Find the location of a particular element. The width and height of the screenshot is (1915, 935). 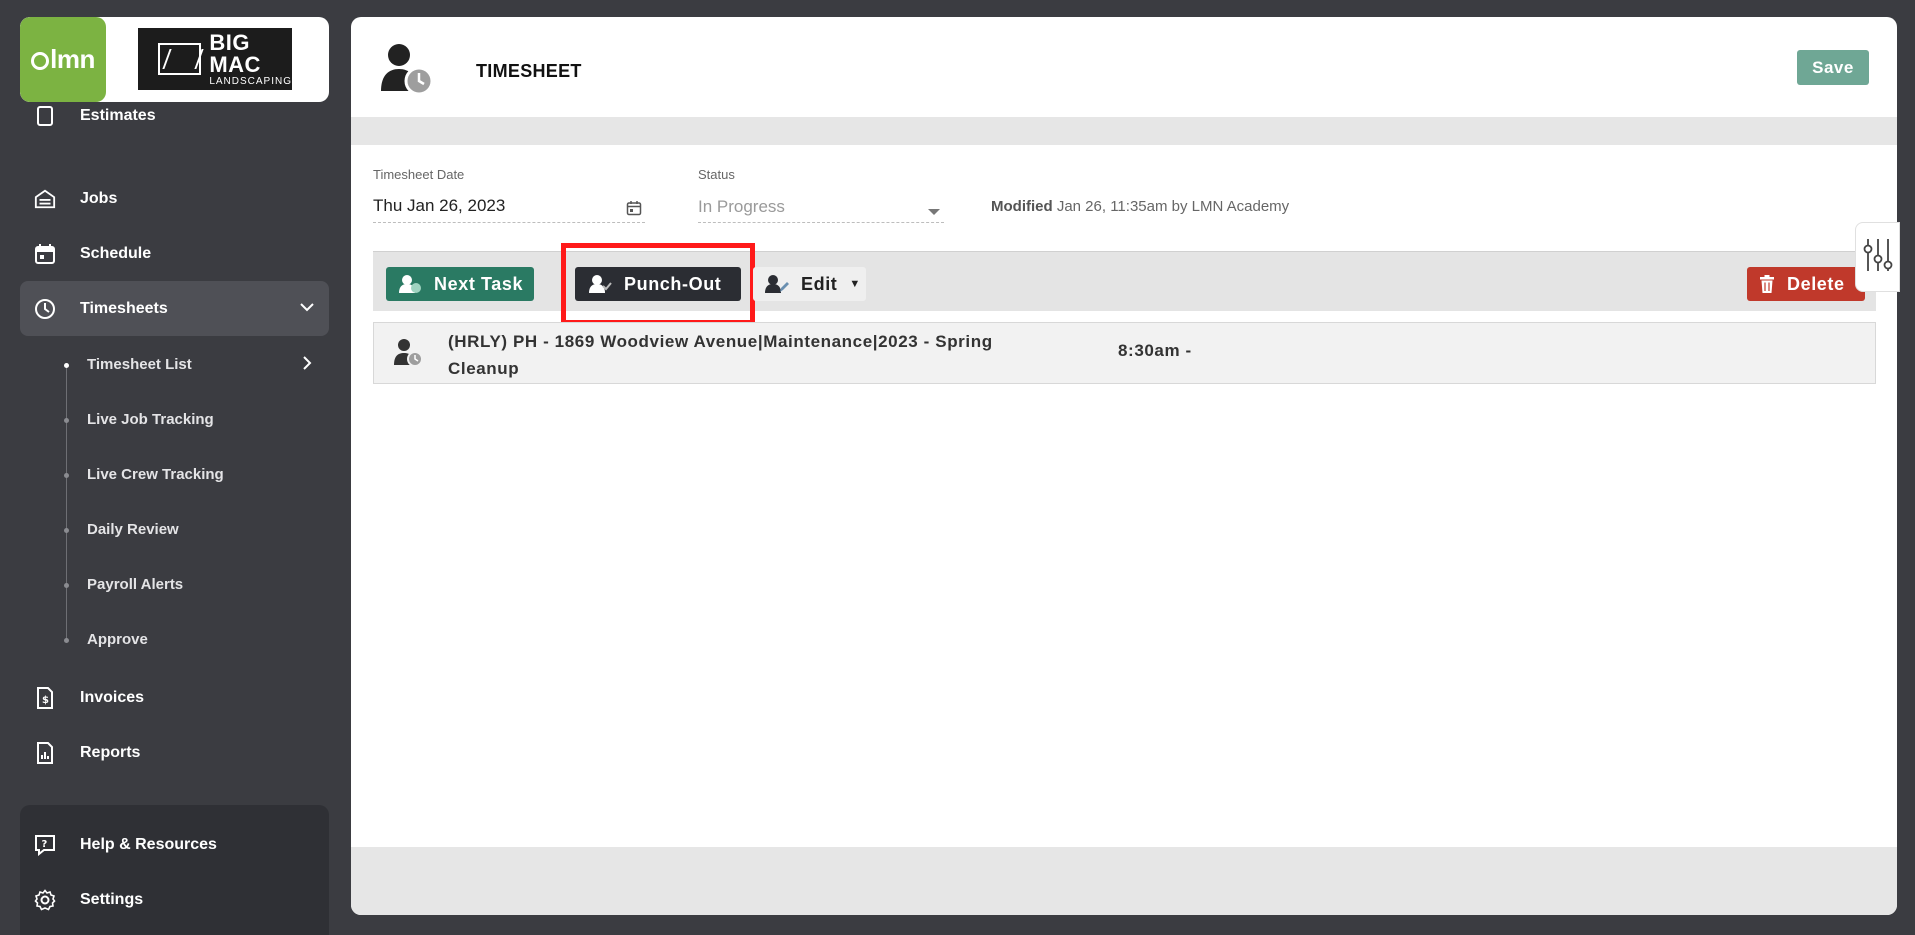

modified-label: Modified is located at coordinates (1022, 206).